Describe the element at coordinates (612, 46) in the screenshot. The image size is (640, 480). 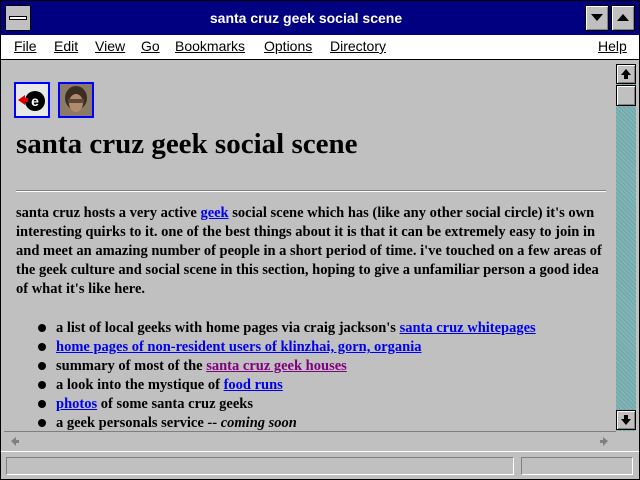
I see `menu-help: Help` at that location.